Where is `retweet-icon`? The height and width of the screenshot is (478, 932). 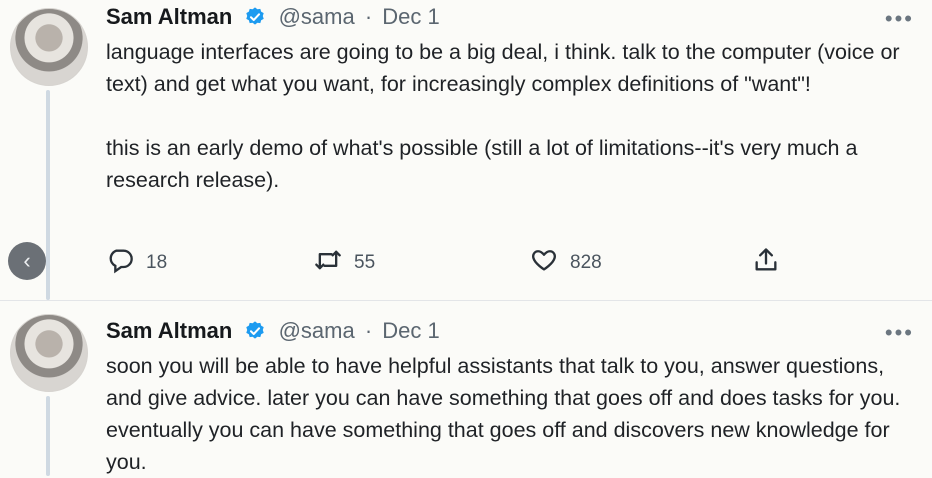
retweet-icon is located at coordinates (328, 263).